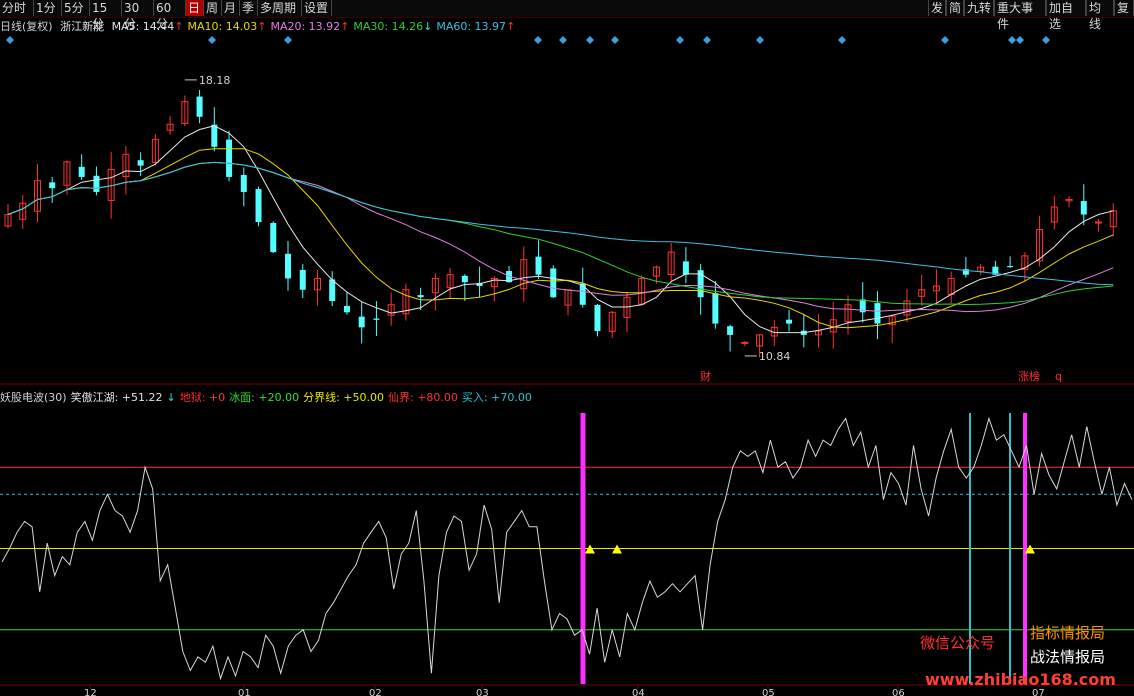 The image size is (1134, 696). I want to click on x-tick-label-05: 05, so click(768, 692).